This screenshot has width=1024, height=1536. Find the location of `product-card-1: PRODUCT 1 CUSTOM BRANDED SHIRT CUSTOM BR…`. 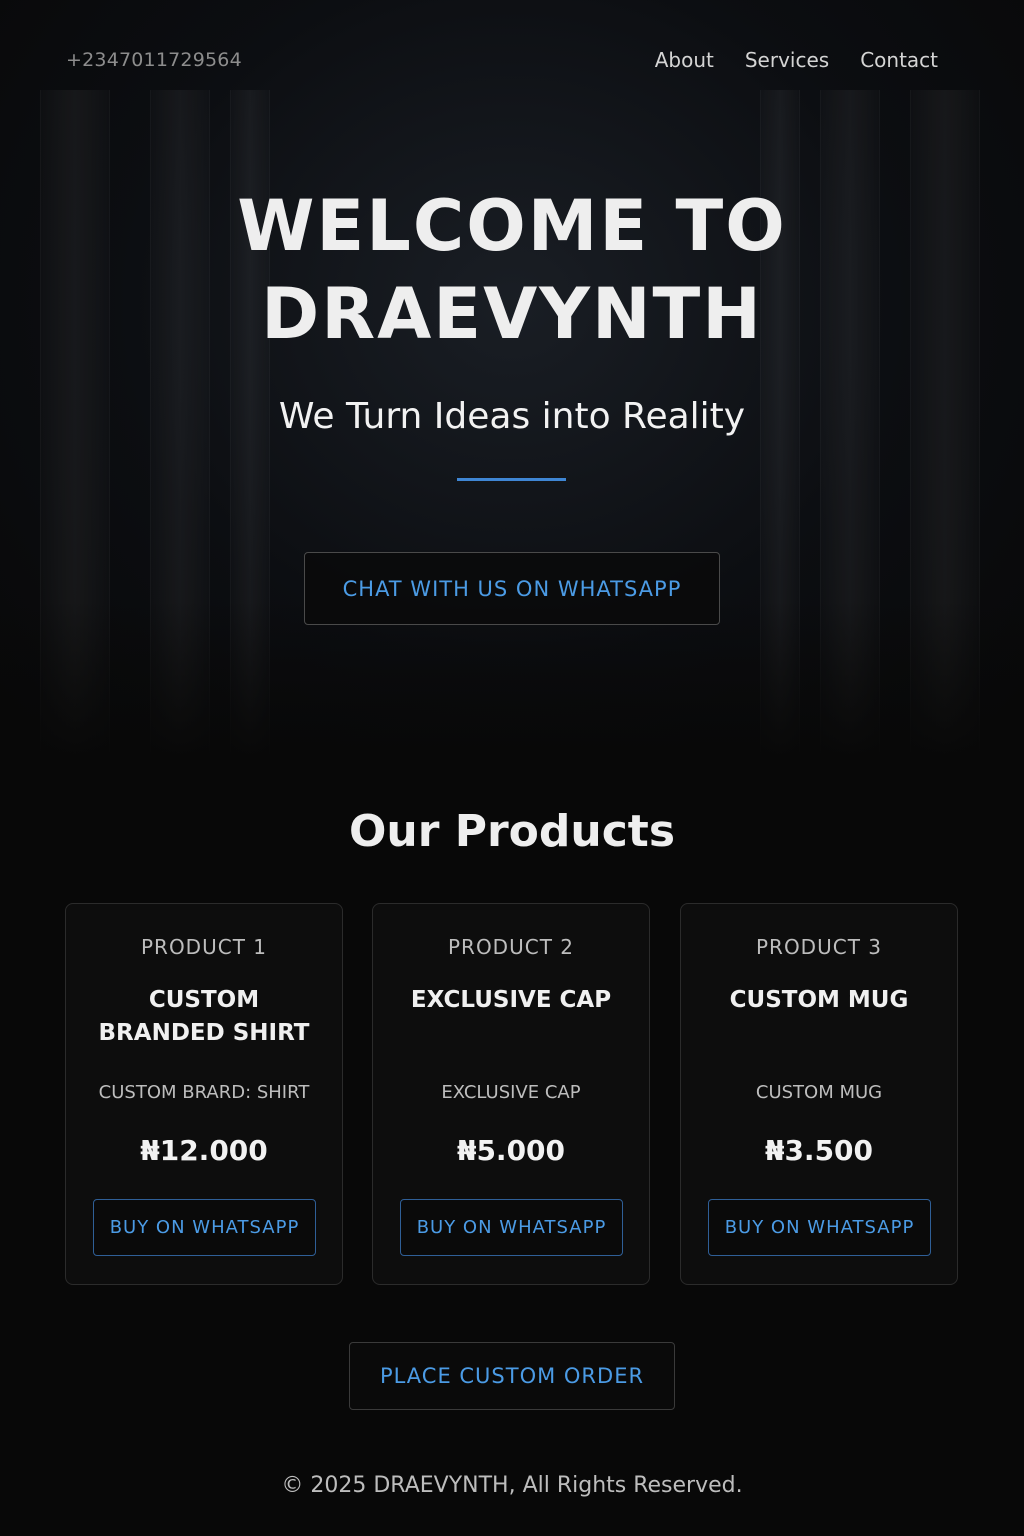

product-card-1: PRODUCT 1 CUSTOM BRANDED SHIRT CUSTOM BR… is located at coordinates (204, 1094).